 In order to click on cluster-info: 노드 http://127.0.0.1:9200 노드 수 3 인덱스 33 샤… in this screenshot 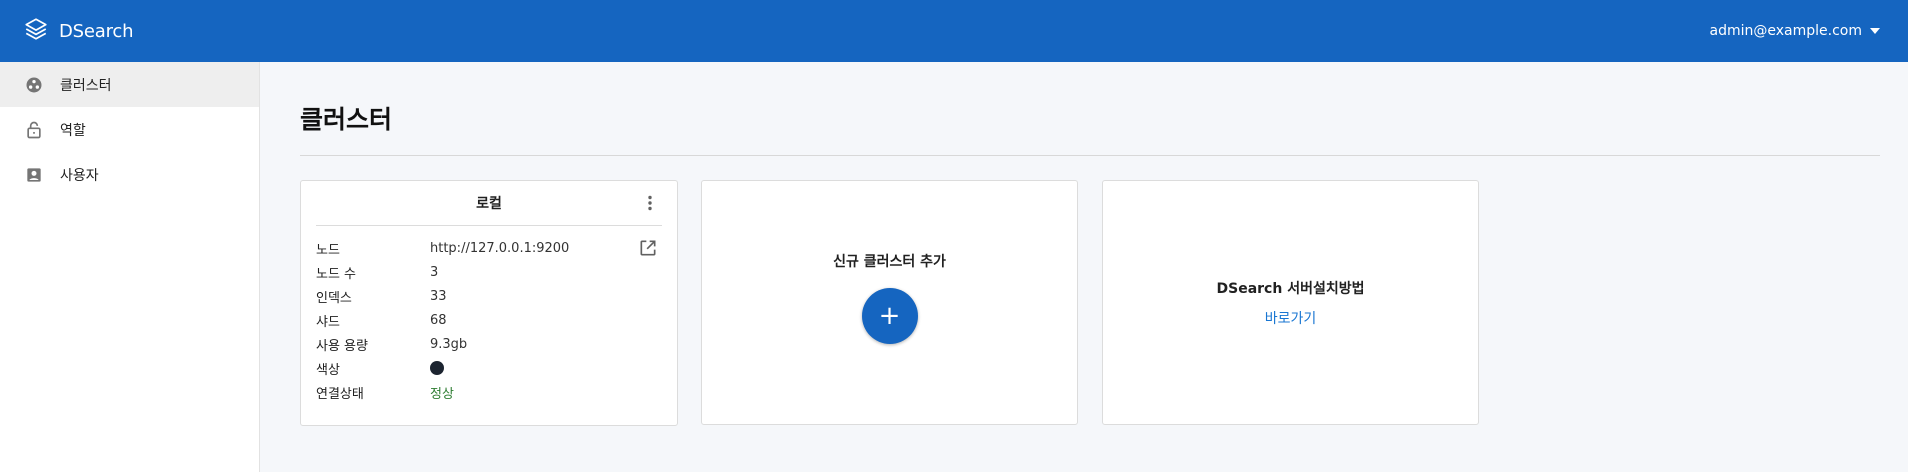, I will do `click(489, 320)`.